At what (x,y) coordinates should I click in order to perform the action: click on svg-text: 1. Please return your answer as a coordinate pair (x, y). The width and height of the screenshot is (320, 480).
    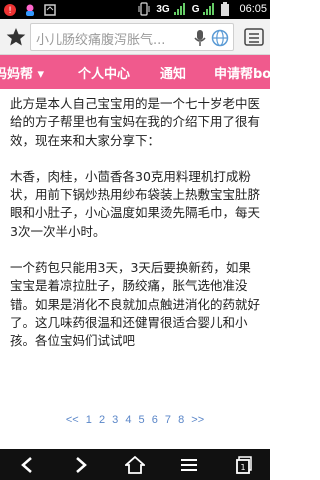
    Looking at the image, I should click on (242, 467).